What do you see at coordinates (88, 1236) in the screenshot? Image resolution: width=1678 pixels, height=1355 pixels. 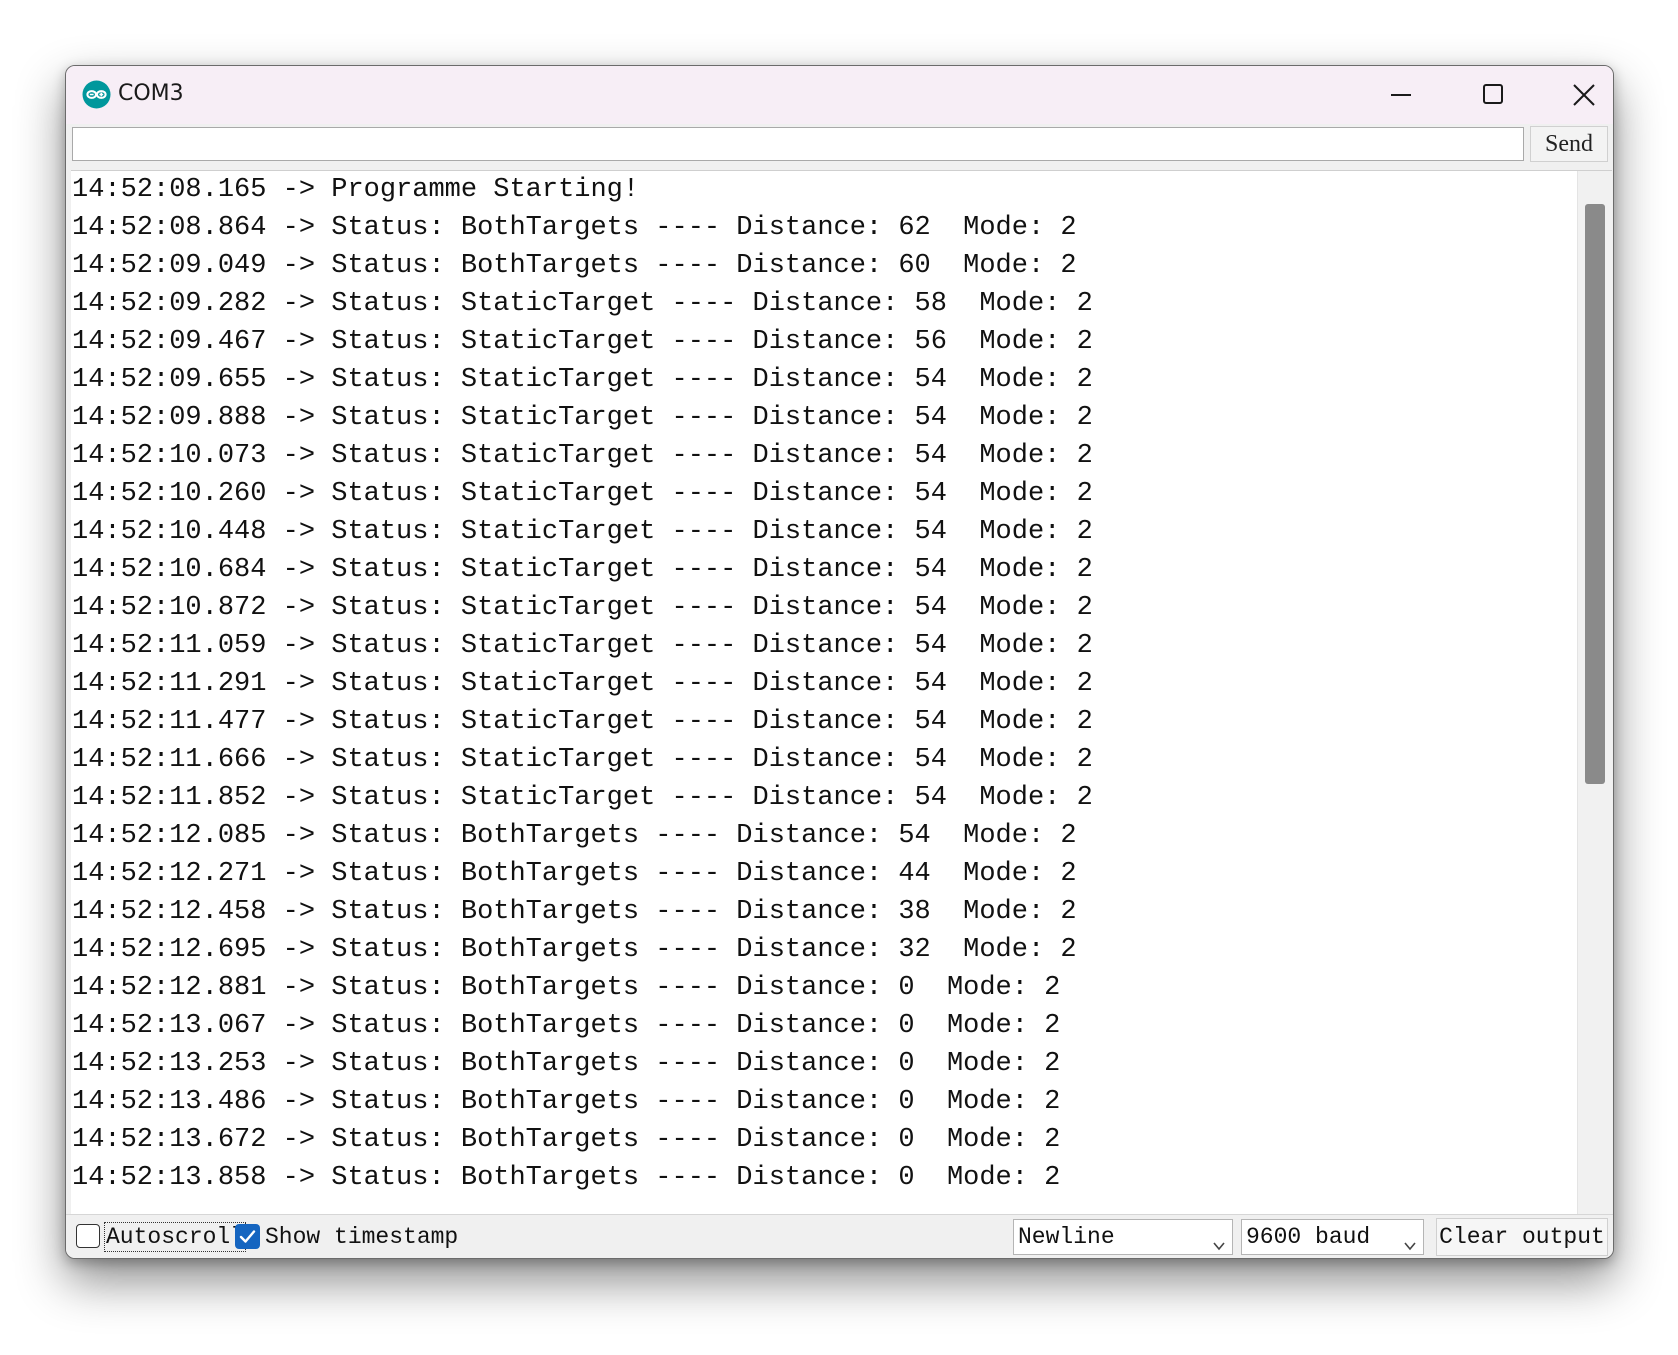 I see `autoscroll-checkbox` at bounding box center [88, 1236].